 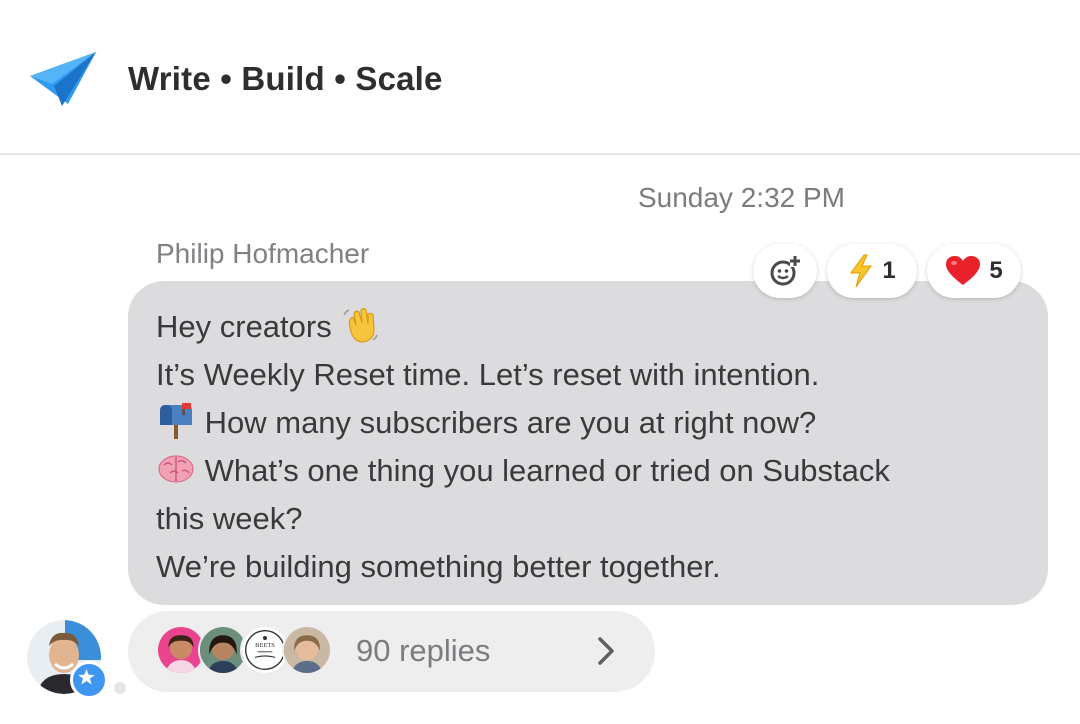 I want to click on star-badge-icon, so click(x=89, y=680).